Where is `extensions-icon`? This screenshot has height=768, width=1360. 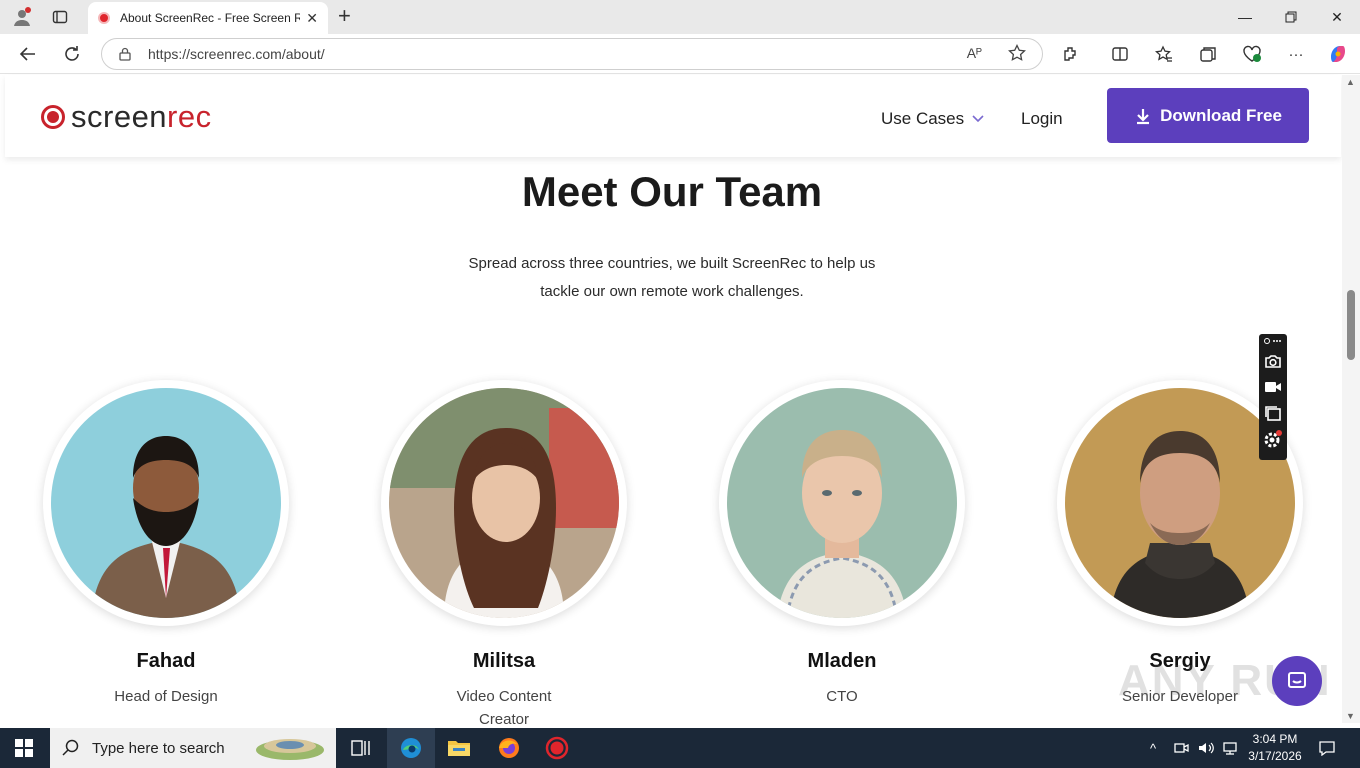 extensions-icon is located at coordinates (1071, 54).